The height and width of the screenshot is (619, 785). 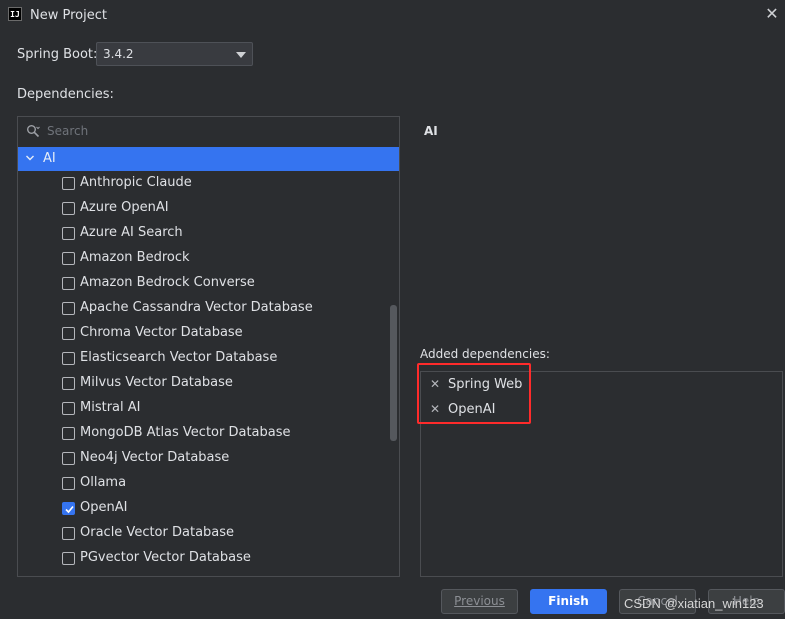 I want to click on dependency-item: Neo4j Vector Database, so click(x=222, y=458).